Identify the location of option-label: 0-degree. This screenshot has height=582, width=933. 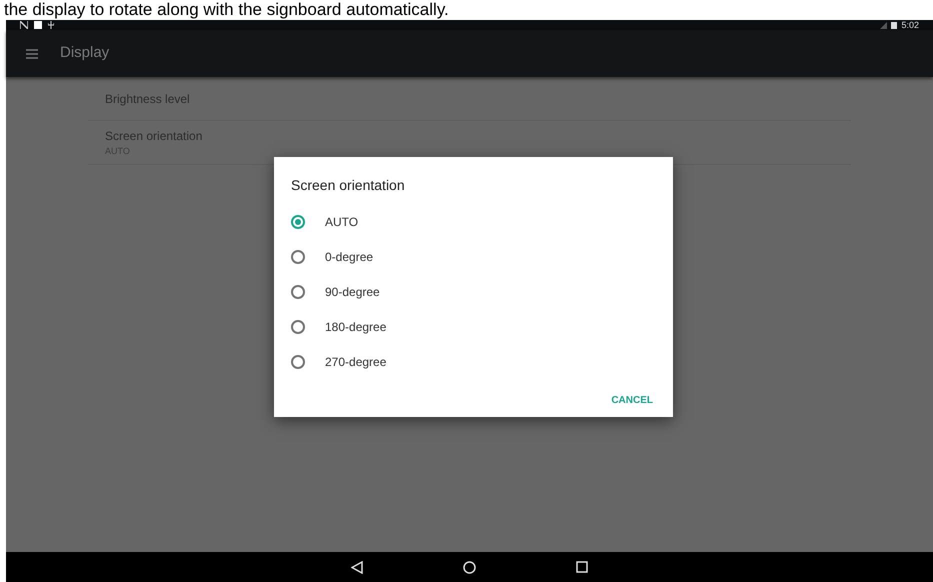
(349, 257).